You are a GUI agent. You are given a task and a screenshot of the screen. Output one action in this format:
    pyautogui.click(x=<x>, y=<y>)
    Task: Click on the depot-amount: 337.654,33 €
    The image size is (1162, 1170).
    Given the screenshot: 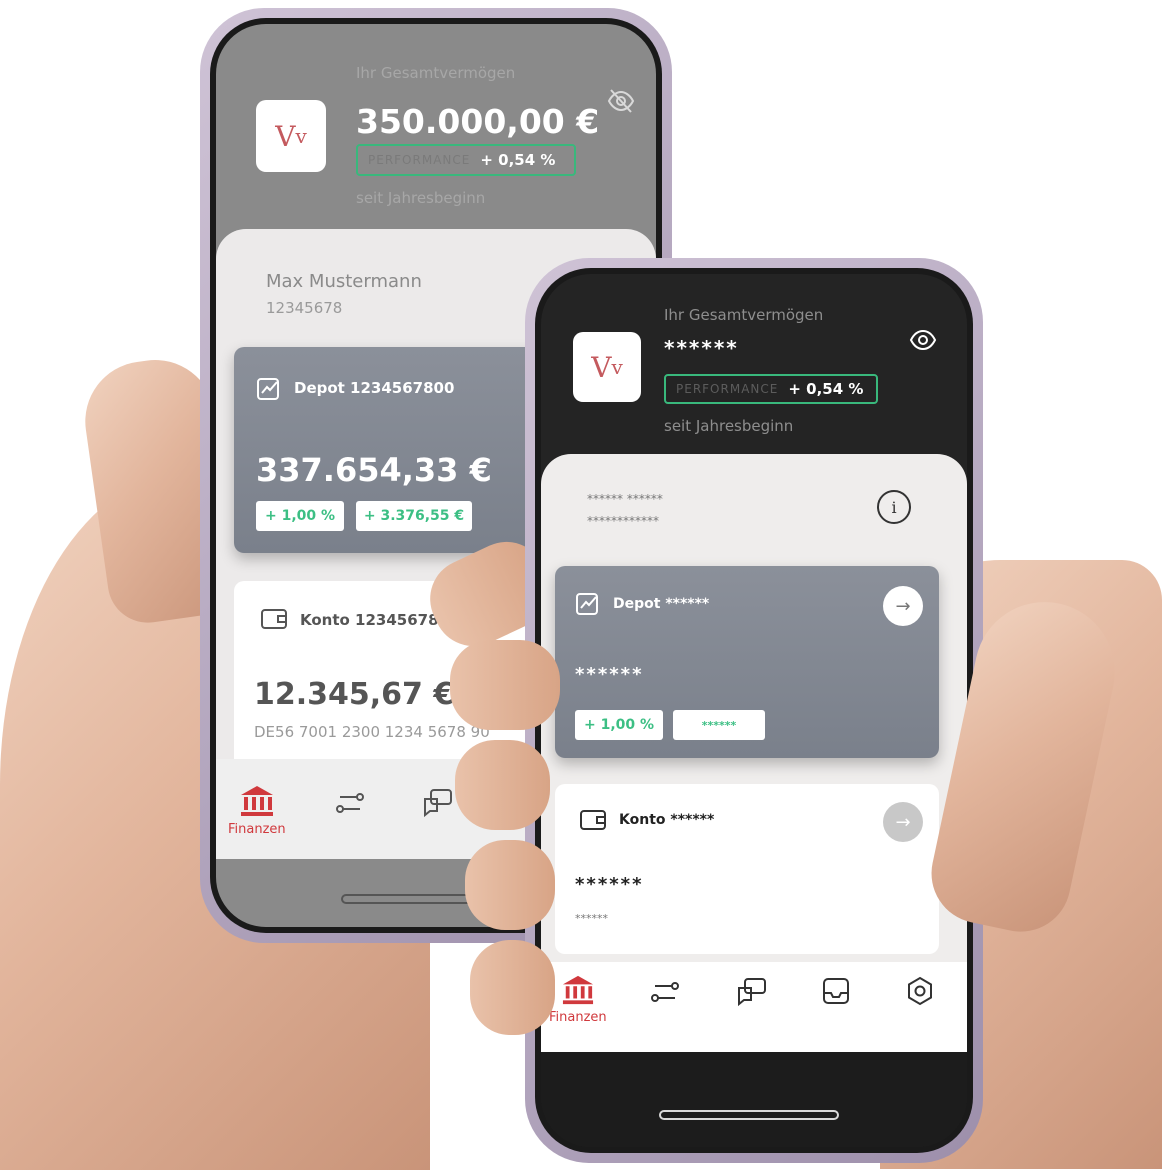 What is the action you would take?
    pyautogui.click(x=374, y=470)
    